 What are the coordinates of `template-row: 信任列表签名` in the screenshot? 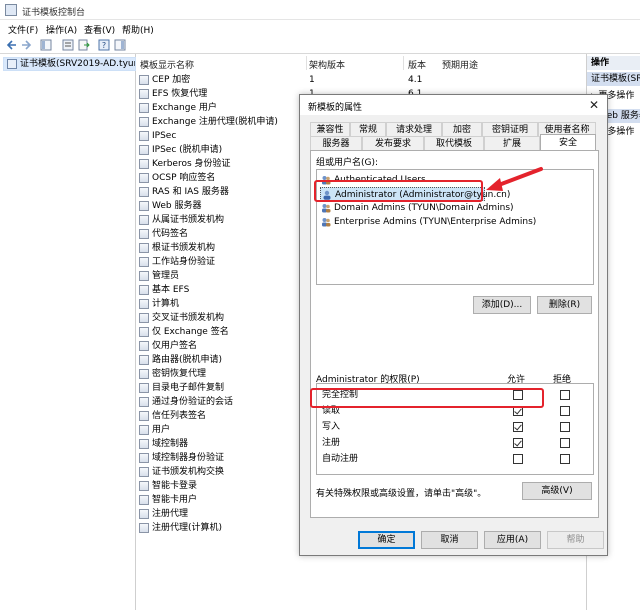 It's located at (217, 416).